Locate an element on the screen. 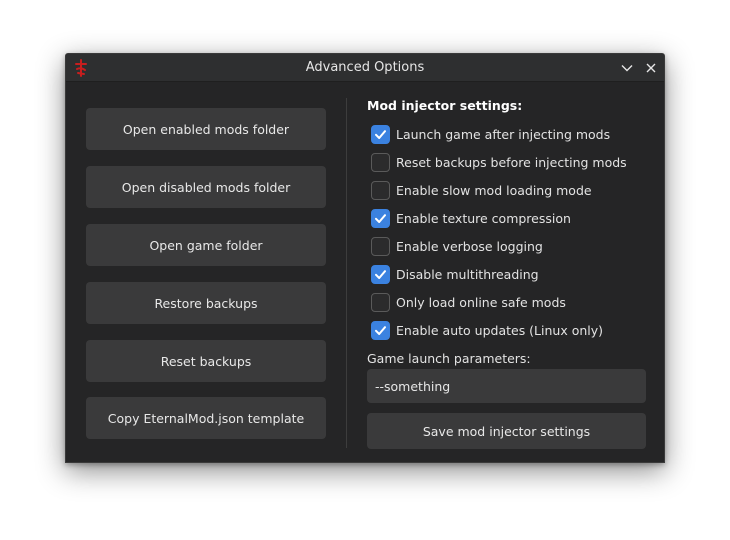 The height and width of the screenshot is (540, 730). close-button is located at coordinates (651, 68).